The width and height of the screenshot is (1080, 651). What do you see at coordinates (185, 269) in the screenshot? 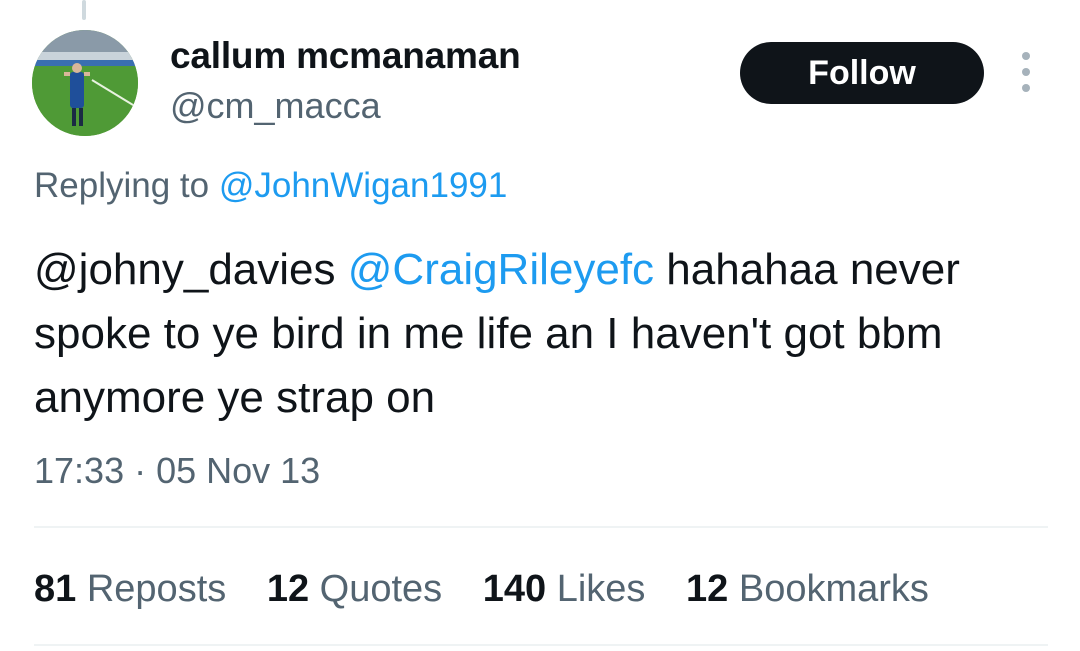
I see `mention-johny-davies: @johny_davies` at bounding box center [185, 269].